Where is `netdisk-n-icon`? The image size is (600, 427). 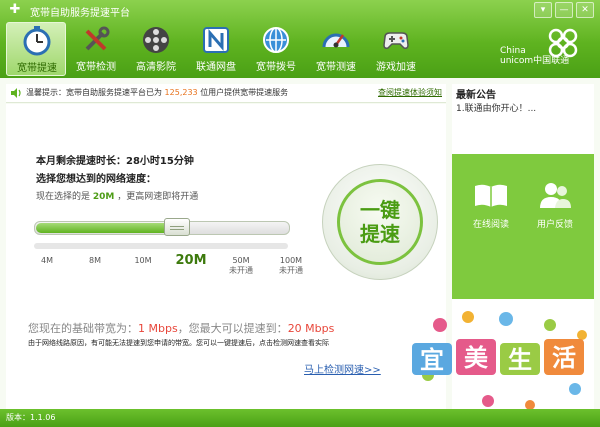
netdisk-n-icon is located at coordinates (216, 40).